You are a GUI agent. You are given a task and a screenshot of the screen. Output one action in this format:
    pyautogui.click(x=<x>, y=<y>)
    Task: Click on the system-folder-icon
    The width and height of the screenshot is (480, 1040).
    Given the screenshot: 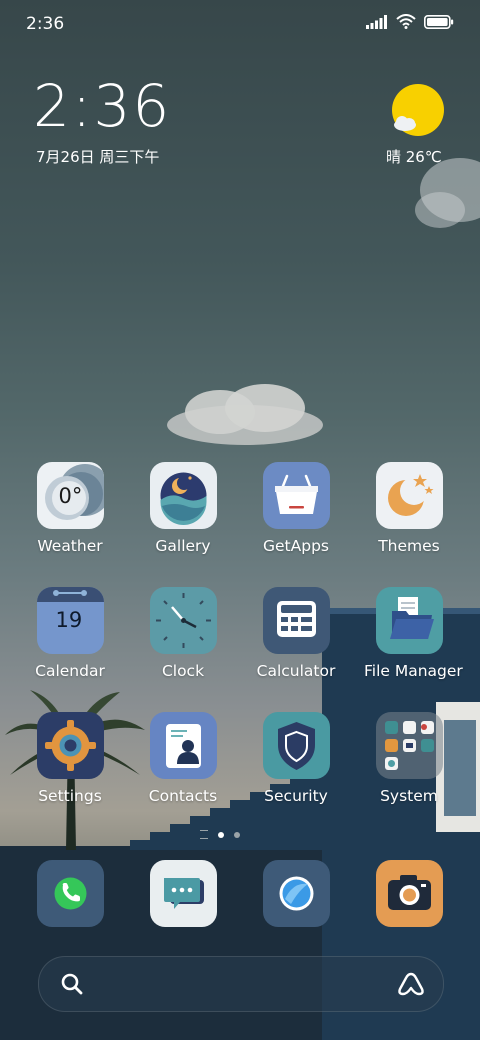 What is the action you would take?
    pyautogui.click(x=409, y=745)
    